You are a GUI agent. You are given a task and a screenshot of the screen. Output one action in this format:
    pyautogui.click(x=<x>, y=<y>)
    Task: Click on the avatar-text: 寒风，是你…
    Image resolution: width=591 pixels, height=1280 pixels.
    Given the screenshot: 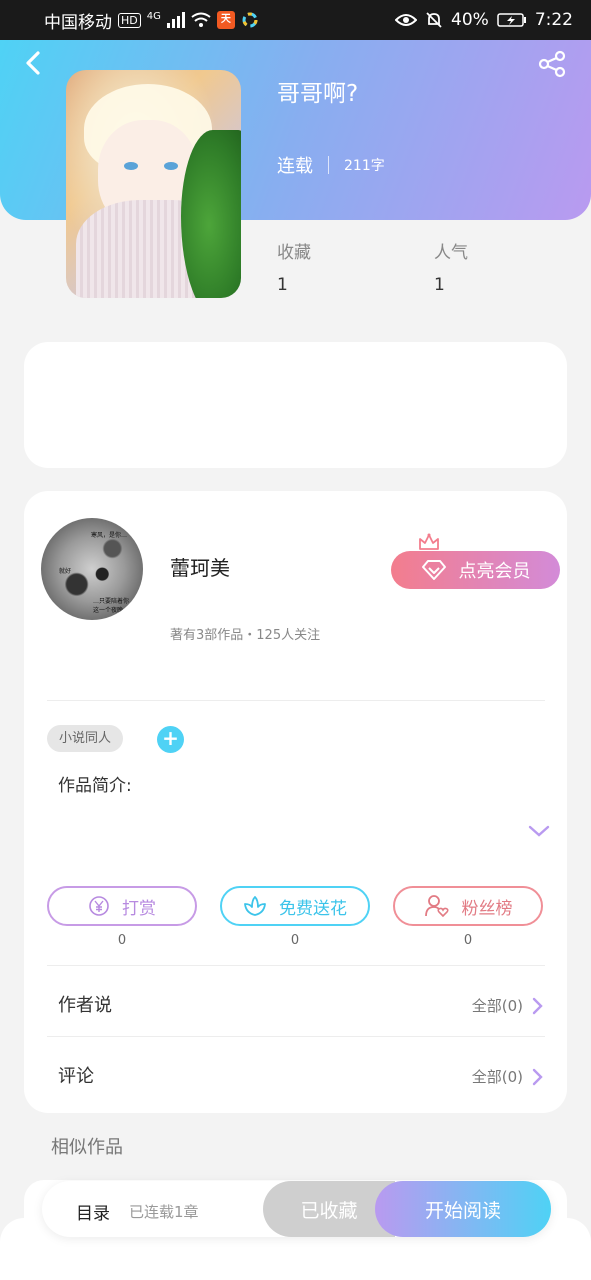 What is the action you would take?
    pyautogui.click(x=109, y=535)
    